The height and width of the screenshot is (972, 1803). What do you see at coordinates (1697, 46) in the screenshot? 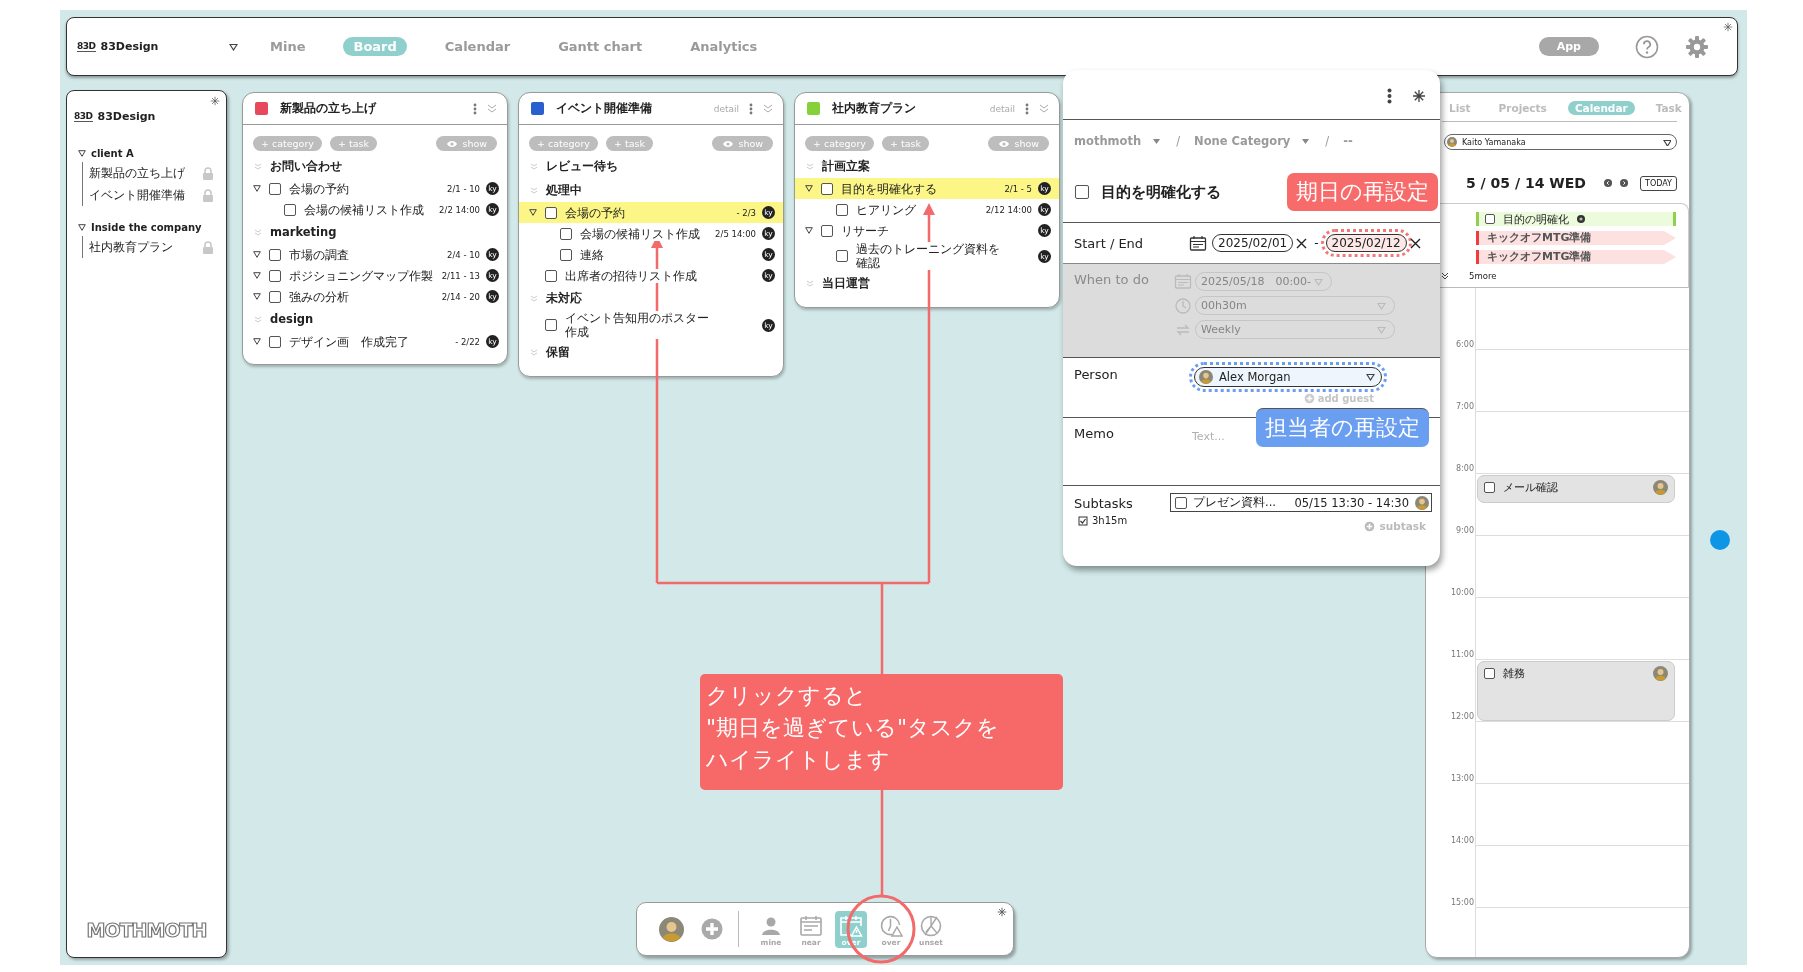
I see `settings-icon` at bounding box center [1697, 46].